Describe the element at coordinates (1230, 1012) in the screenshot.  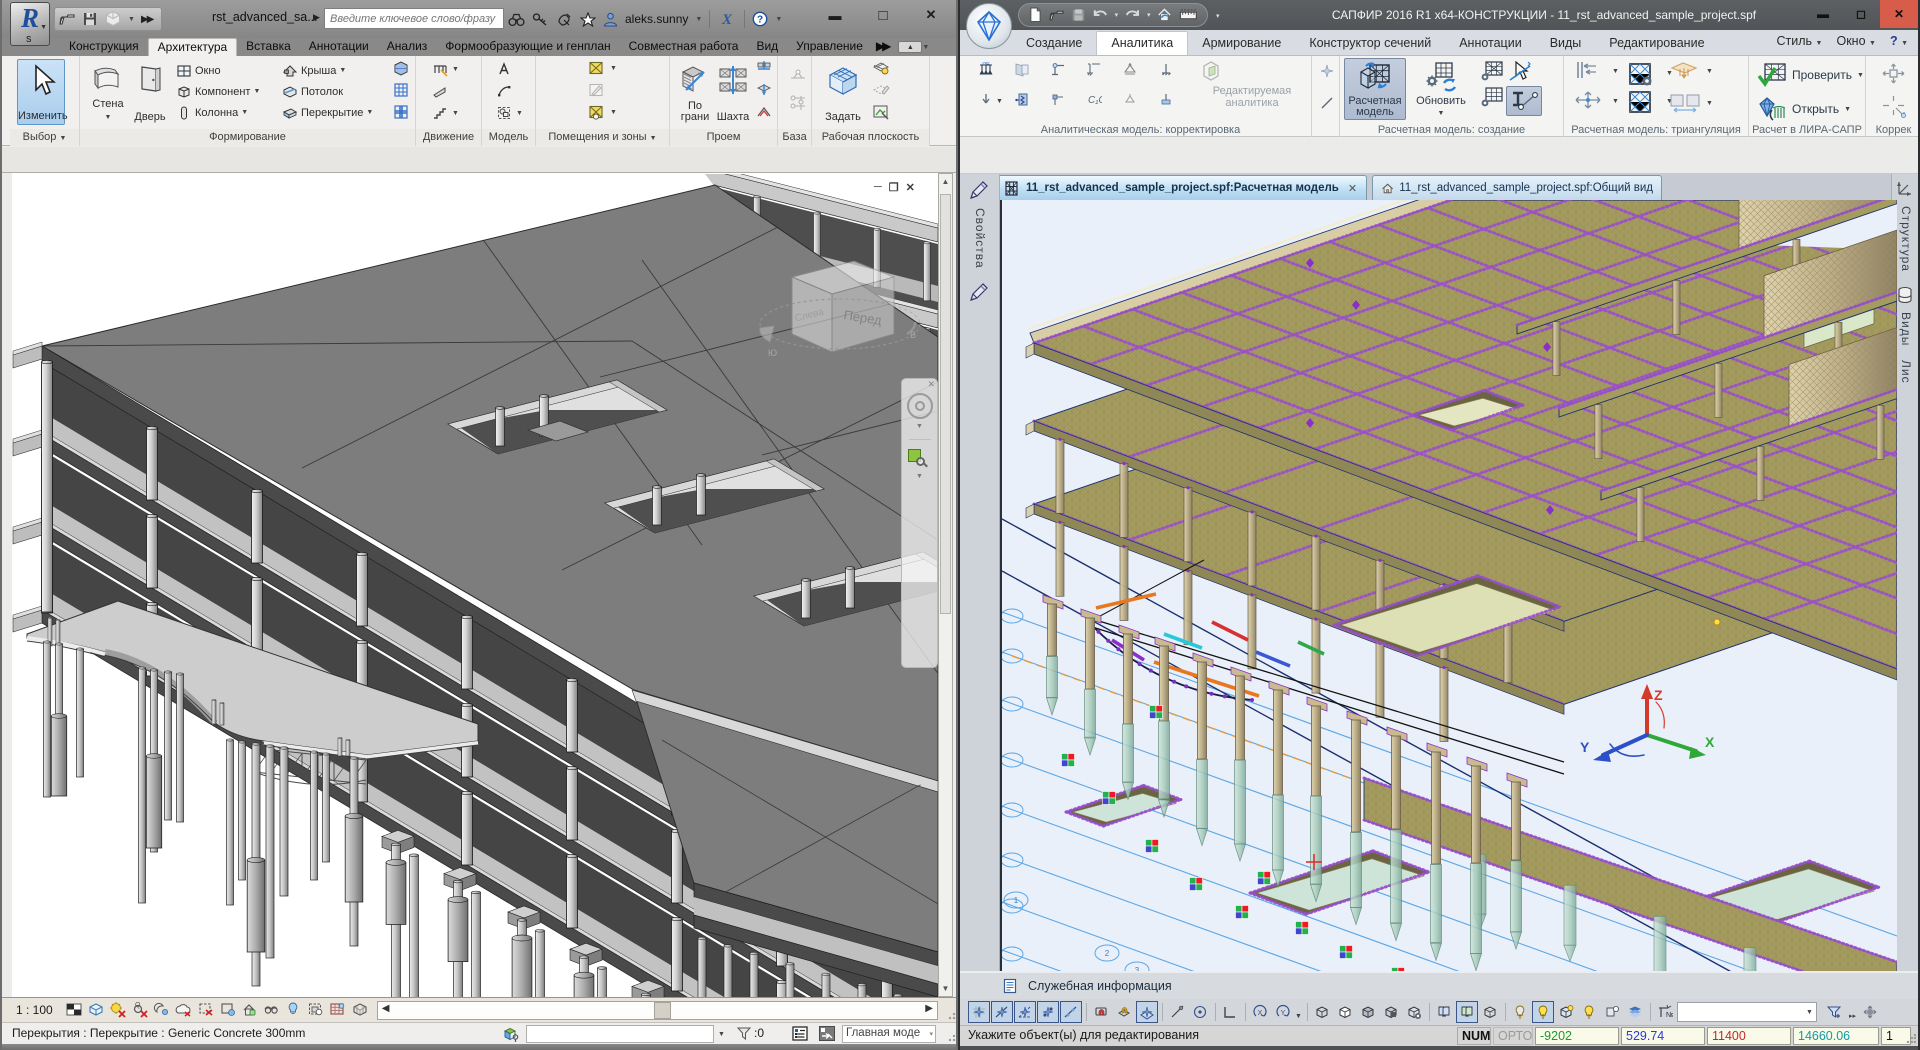
I see `ortho-corner-button` at that location.